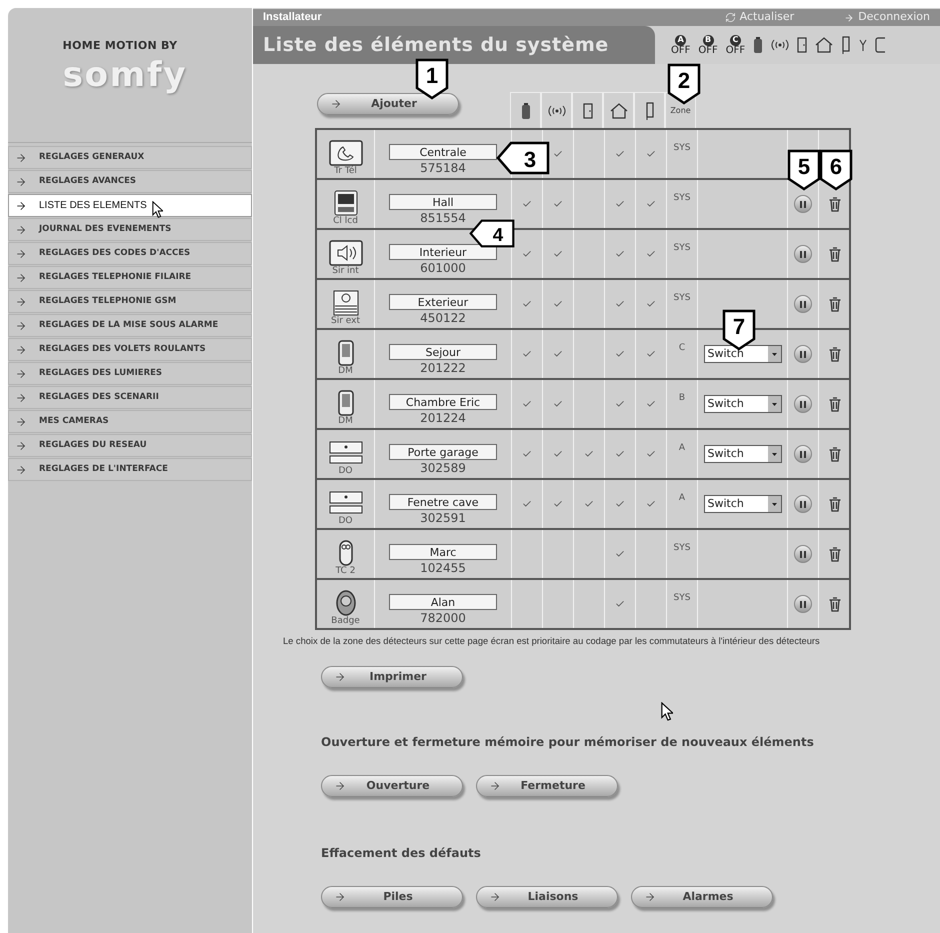 This screenshot has height=933, width=940. I want to click on door-contact-icon, so click(345, 453).